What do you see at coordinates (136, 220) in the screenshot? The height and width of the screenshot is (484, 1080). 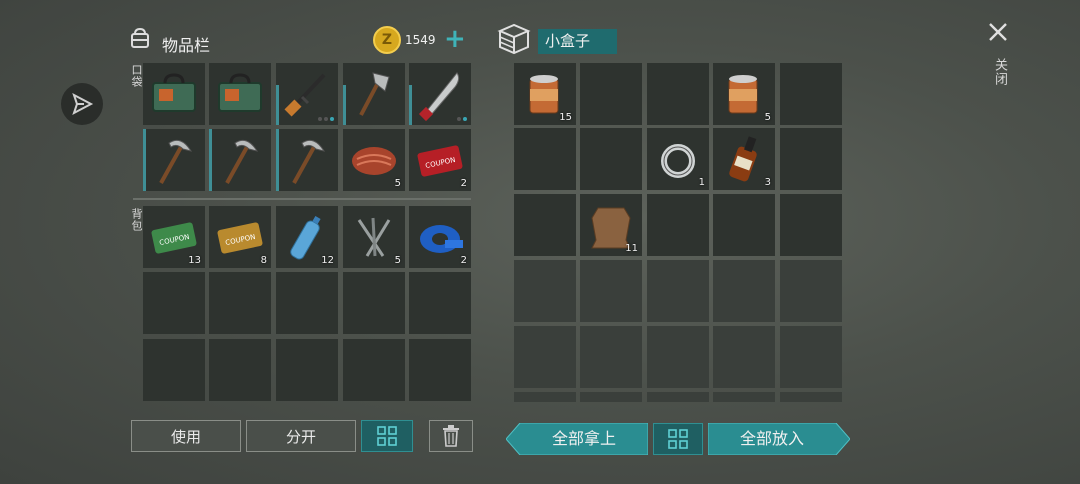 I see `backpack-label: 背包` at bounding box center [136, 220].